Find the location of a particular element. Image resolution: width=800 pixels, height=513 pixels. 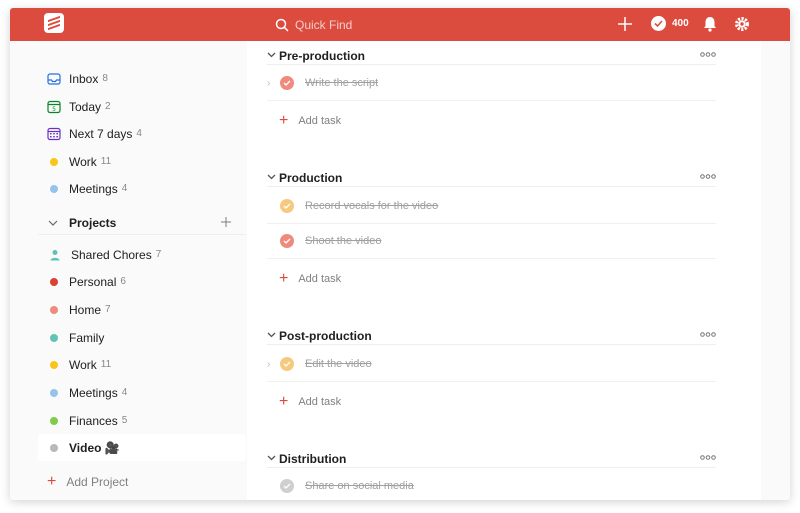

sidebar-item-meetings: Meetings 4 is located at coordinates (142, 188).